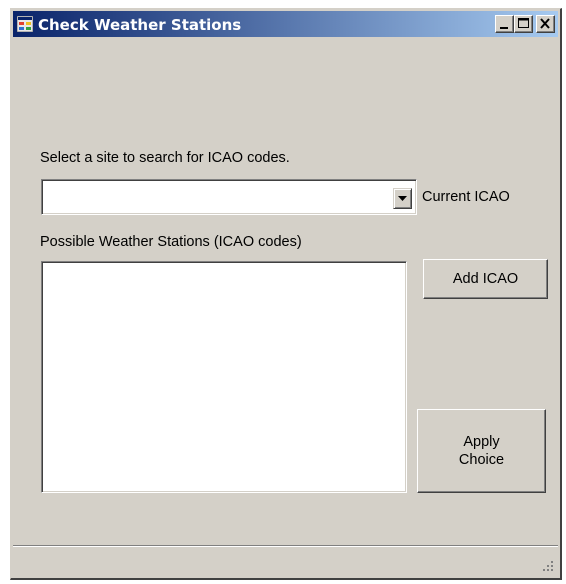 This screenshot has height=584, width=566. Describe the element at coordinates (466, 197) in the screenshot. I see `current-icao-label: Current ICAO` at that location.